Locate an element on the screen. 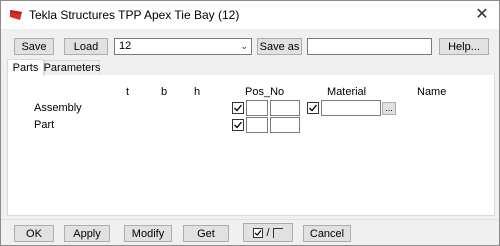 The image size is (500, 246). part-prefix-field is located at coordinates (257, 125).